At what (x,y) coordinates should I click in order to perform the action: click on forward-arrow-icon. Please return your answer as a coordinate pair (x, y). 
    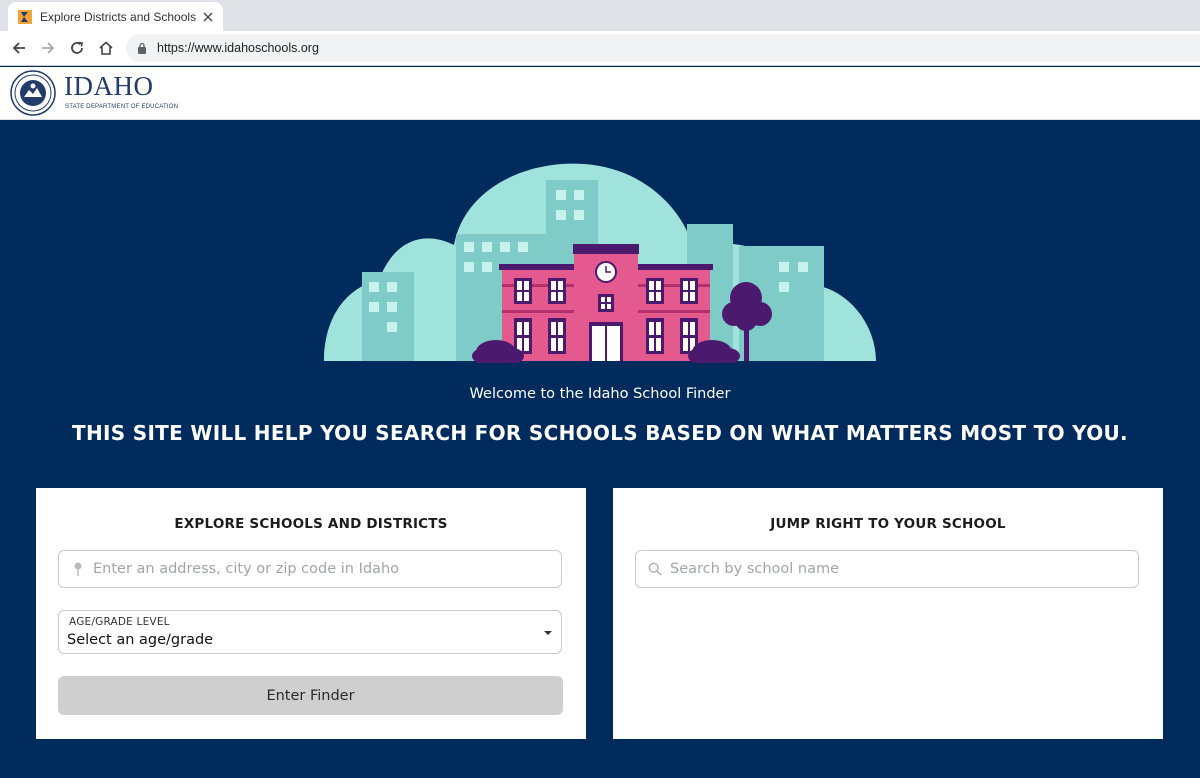
    Looking at the image, I should click on (48, 48).